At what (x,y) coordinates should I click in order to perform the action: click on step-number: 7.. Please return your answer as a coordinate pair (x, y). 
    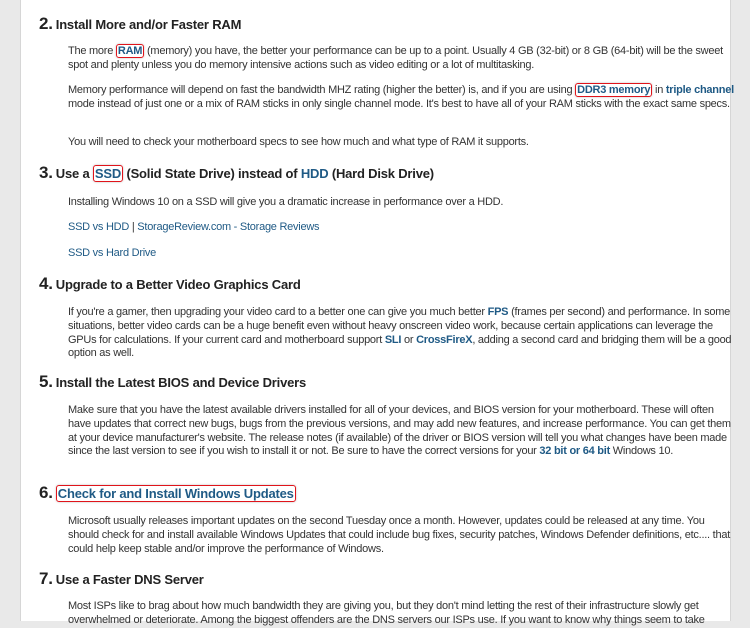
    Looking at the image, I should click on (46, 578).